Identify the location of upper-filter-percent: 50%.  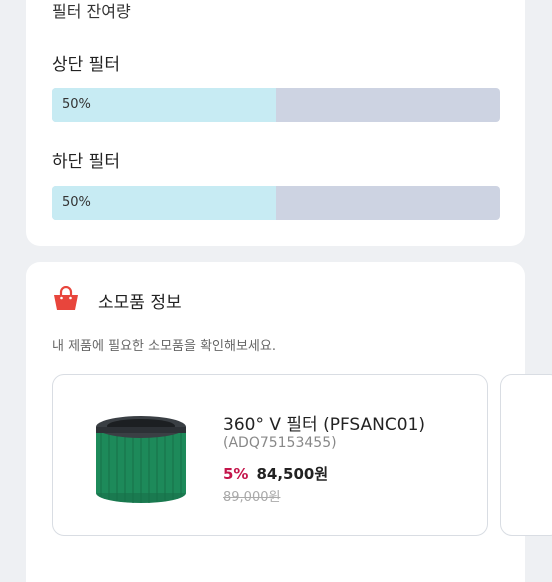
(76, 104).